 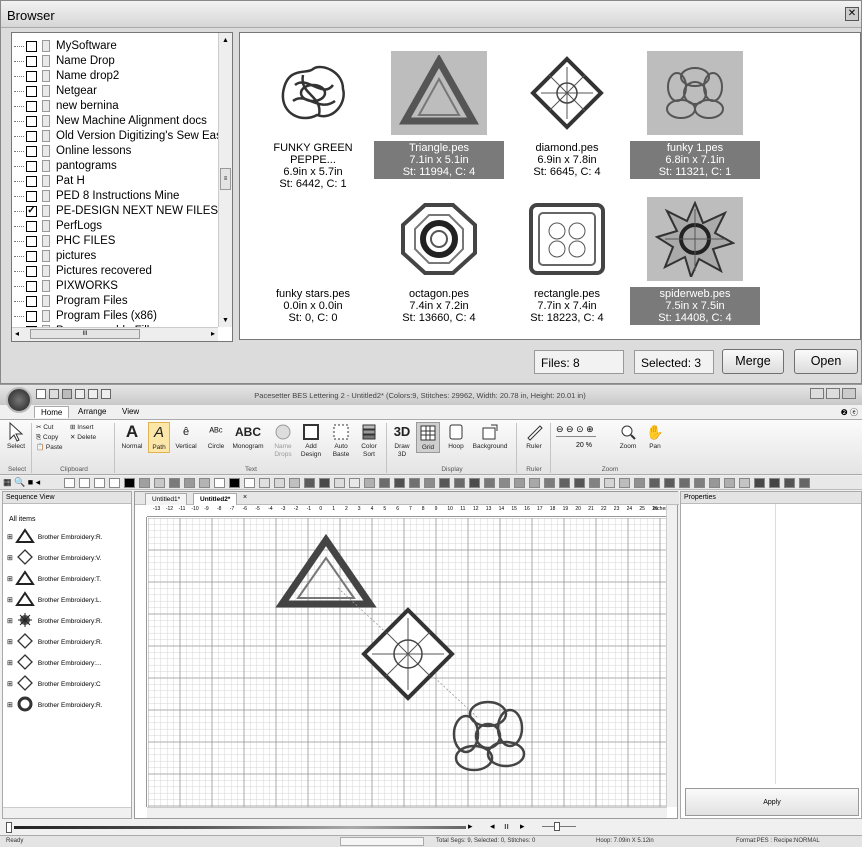 I want to click on close-tab-icon: ×, so click(x=245, y=497).